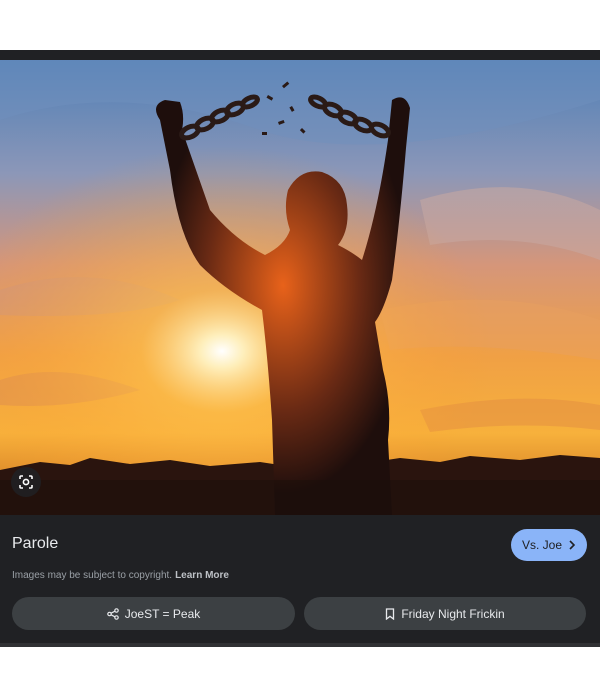 This screenshot has height=700, width=600. I want to click on visit-button: Vs. Joe, so click(549, 545).